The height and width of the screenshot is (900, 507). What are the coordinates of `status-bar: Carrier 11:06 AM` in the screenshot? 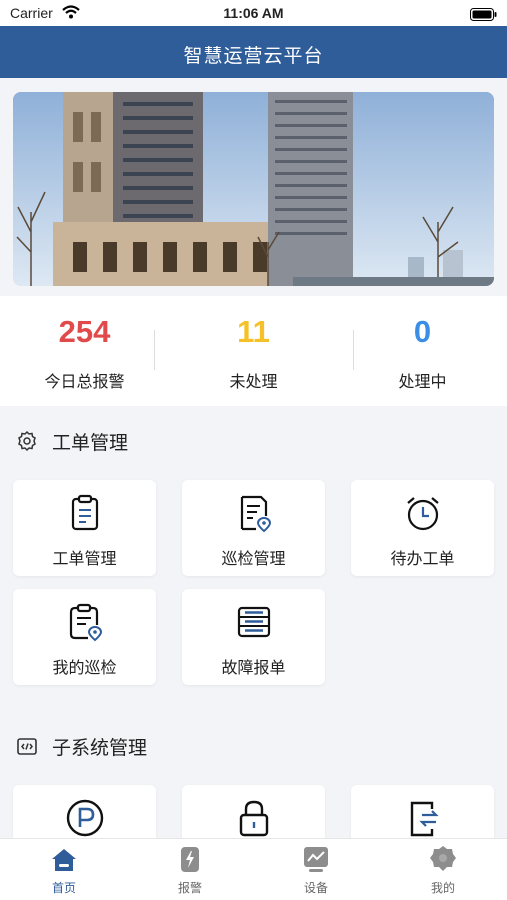 It's located at (253, 13).